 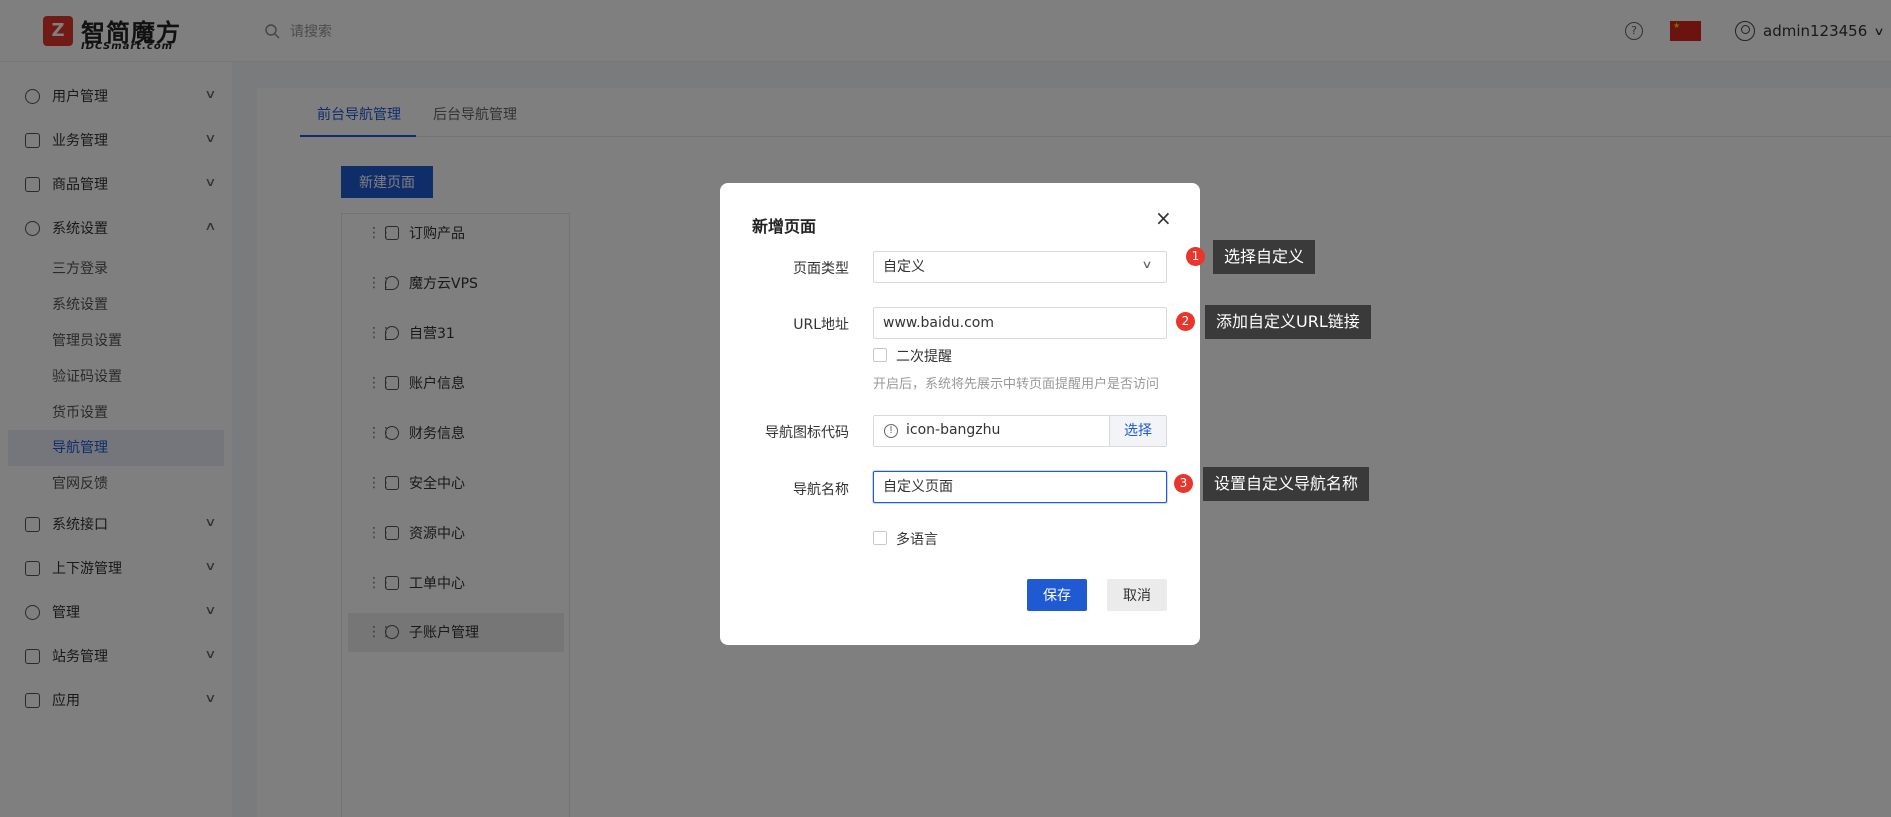 I want to click on page-type-label: 页面类型, so click(x=821, y=269).